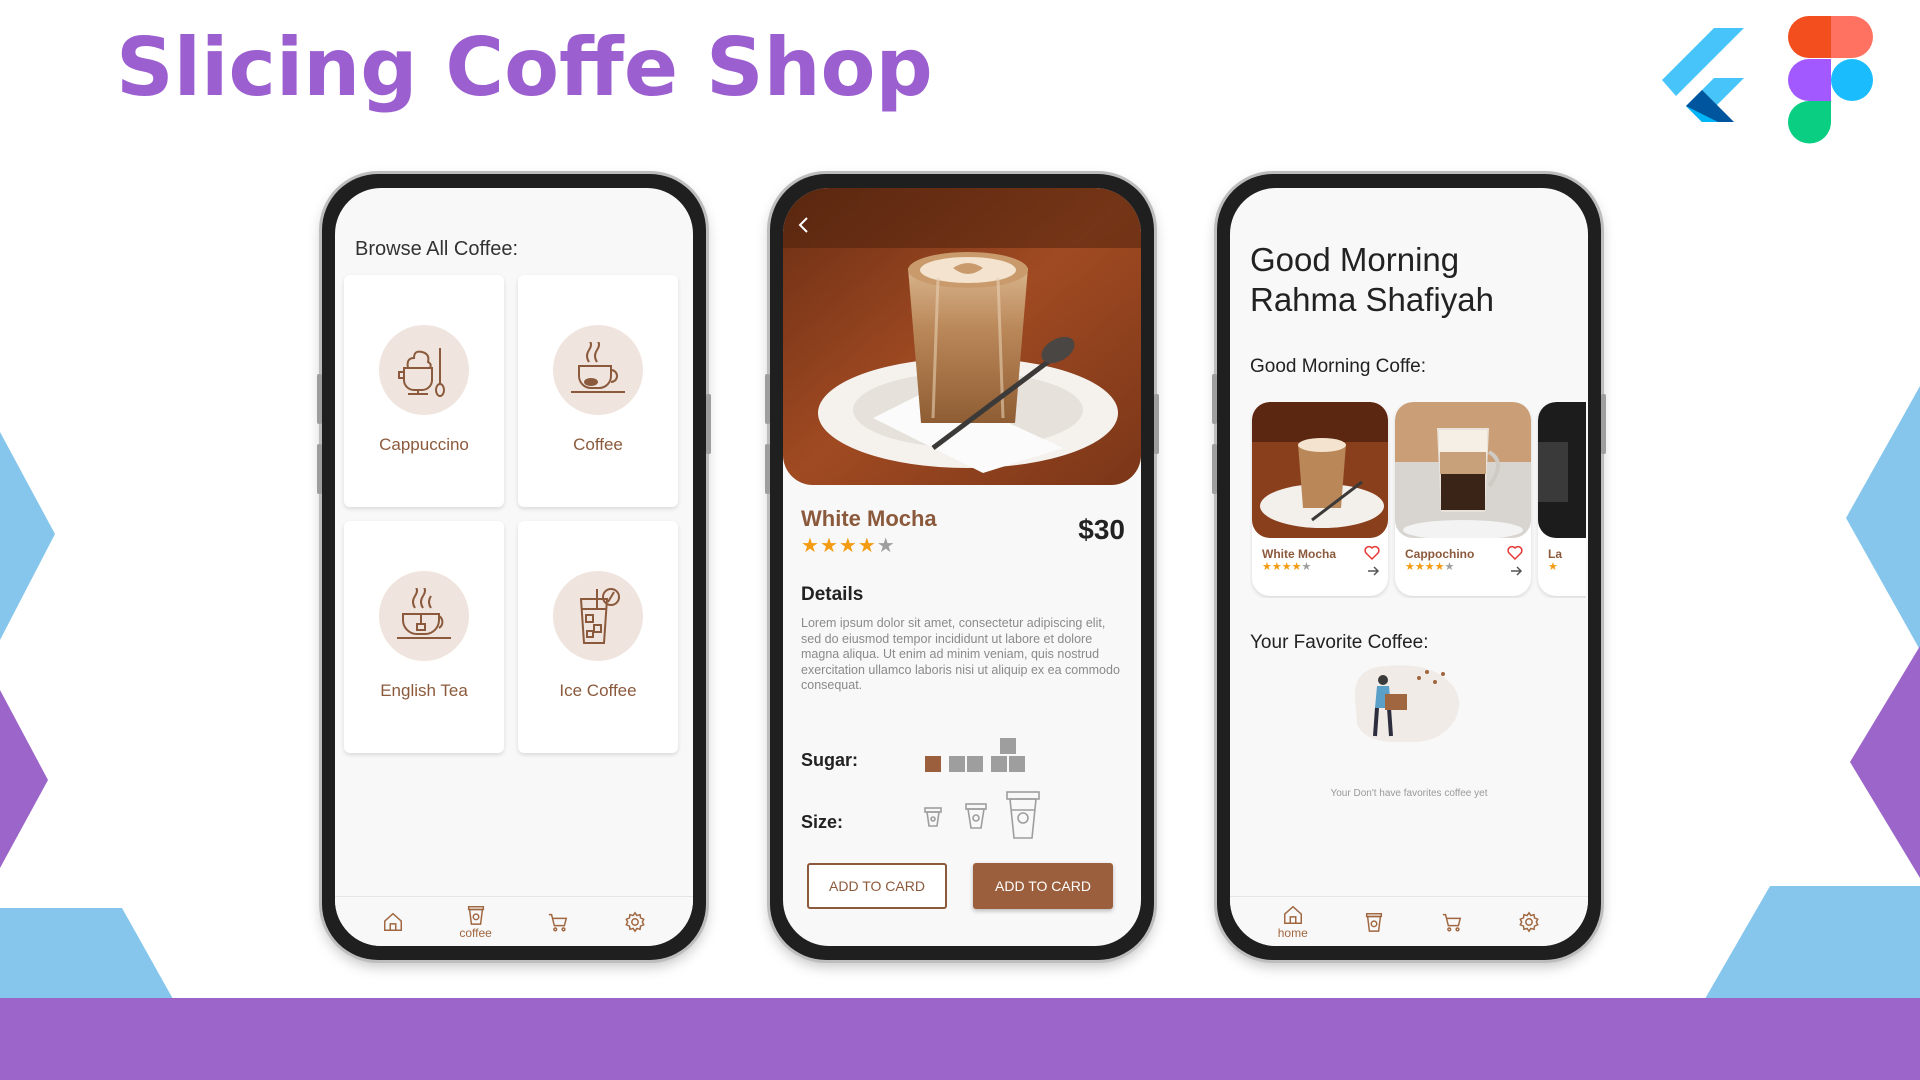 The image size is (1920, 1080). I want to click on bottom-band, so click(960, 1039).